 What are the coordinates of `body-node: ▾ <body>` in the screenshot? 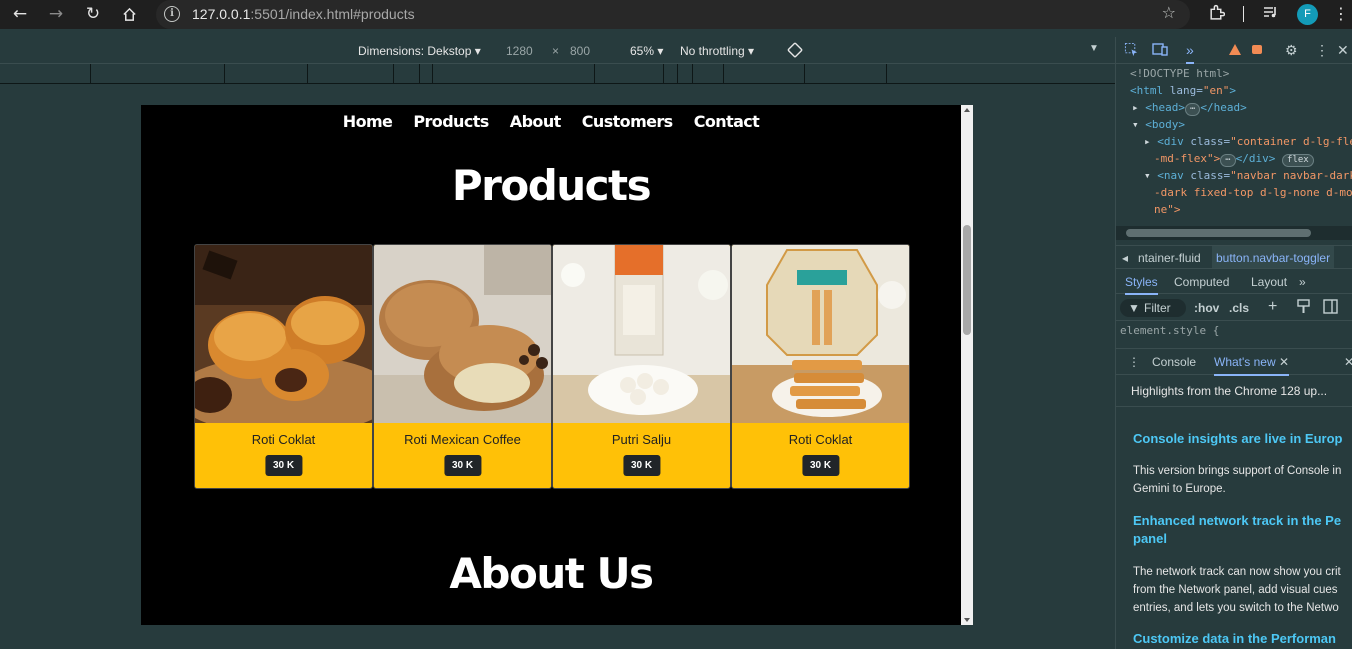 It's located at (1234, 124).